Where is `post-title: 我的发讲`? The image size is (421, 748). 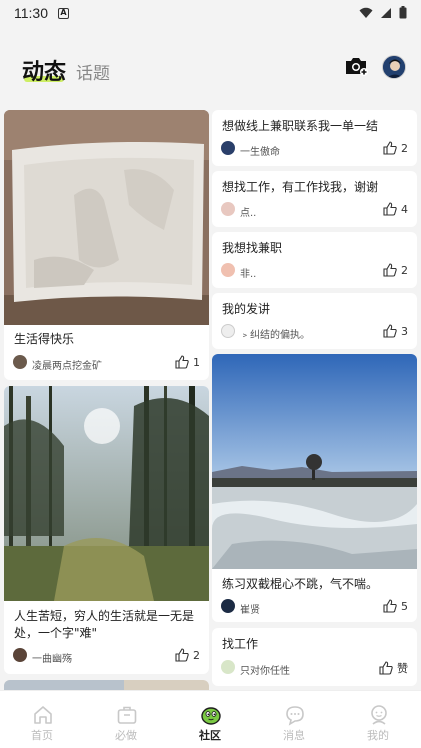
post-title: 我的发讲 is located at coordinates (246, 309).